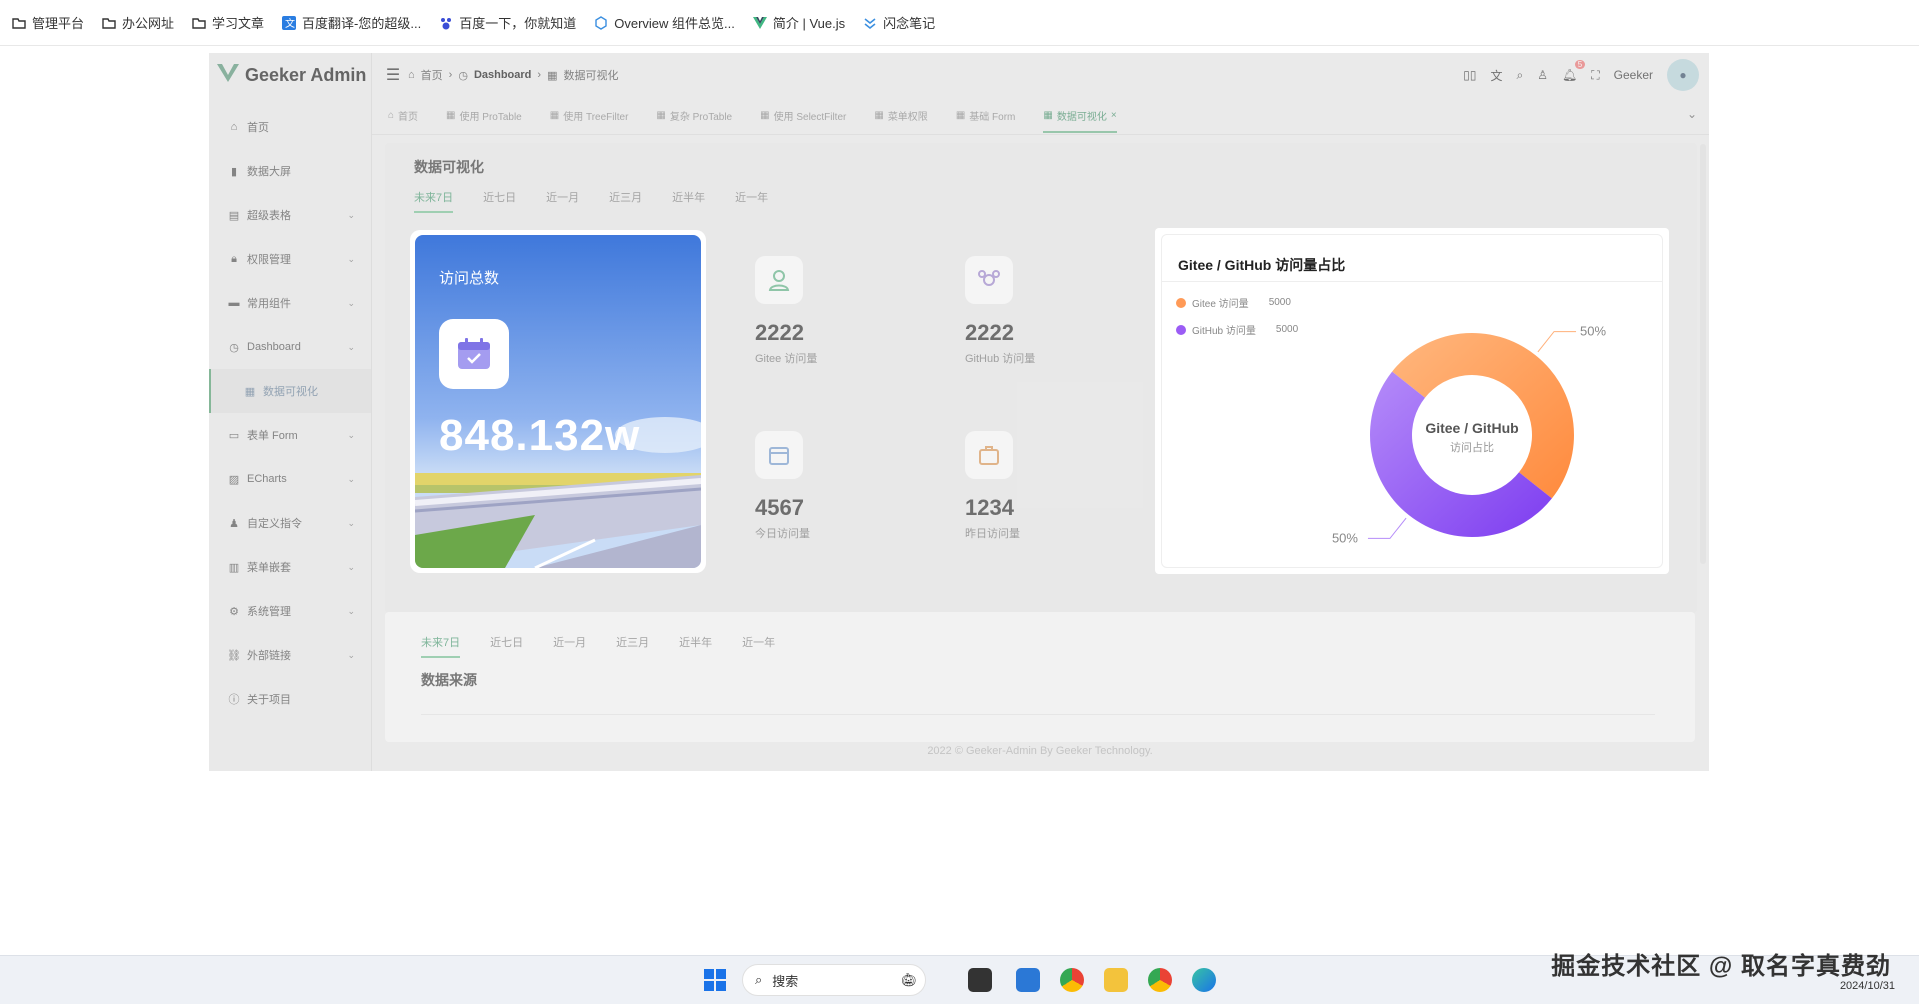 Image resolution: width=1919 pixels, height=1004 pixels. Describe the element at coordinates (306, 74) in the screenshot. I see `logo-text: Geeker Admin` at that location.